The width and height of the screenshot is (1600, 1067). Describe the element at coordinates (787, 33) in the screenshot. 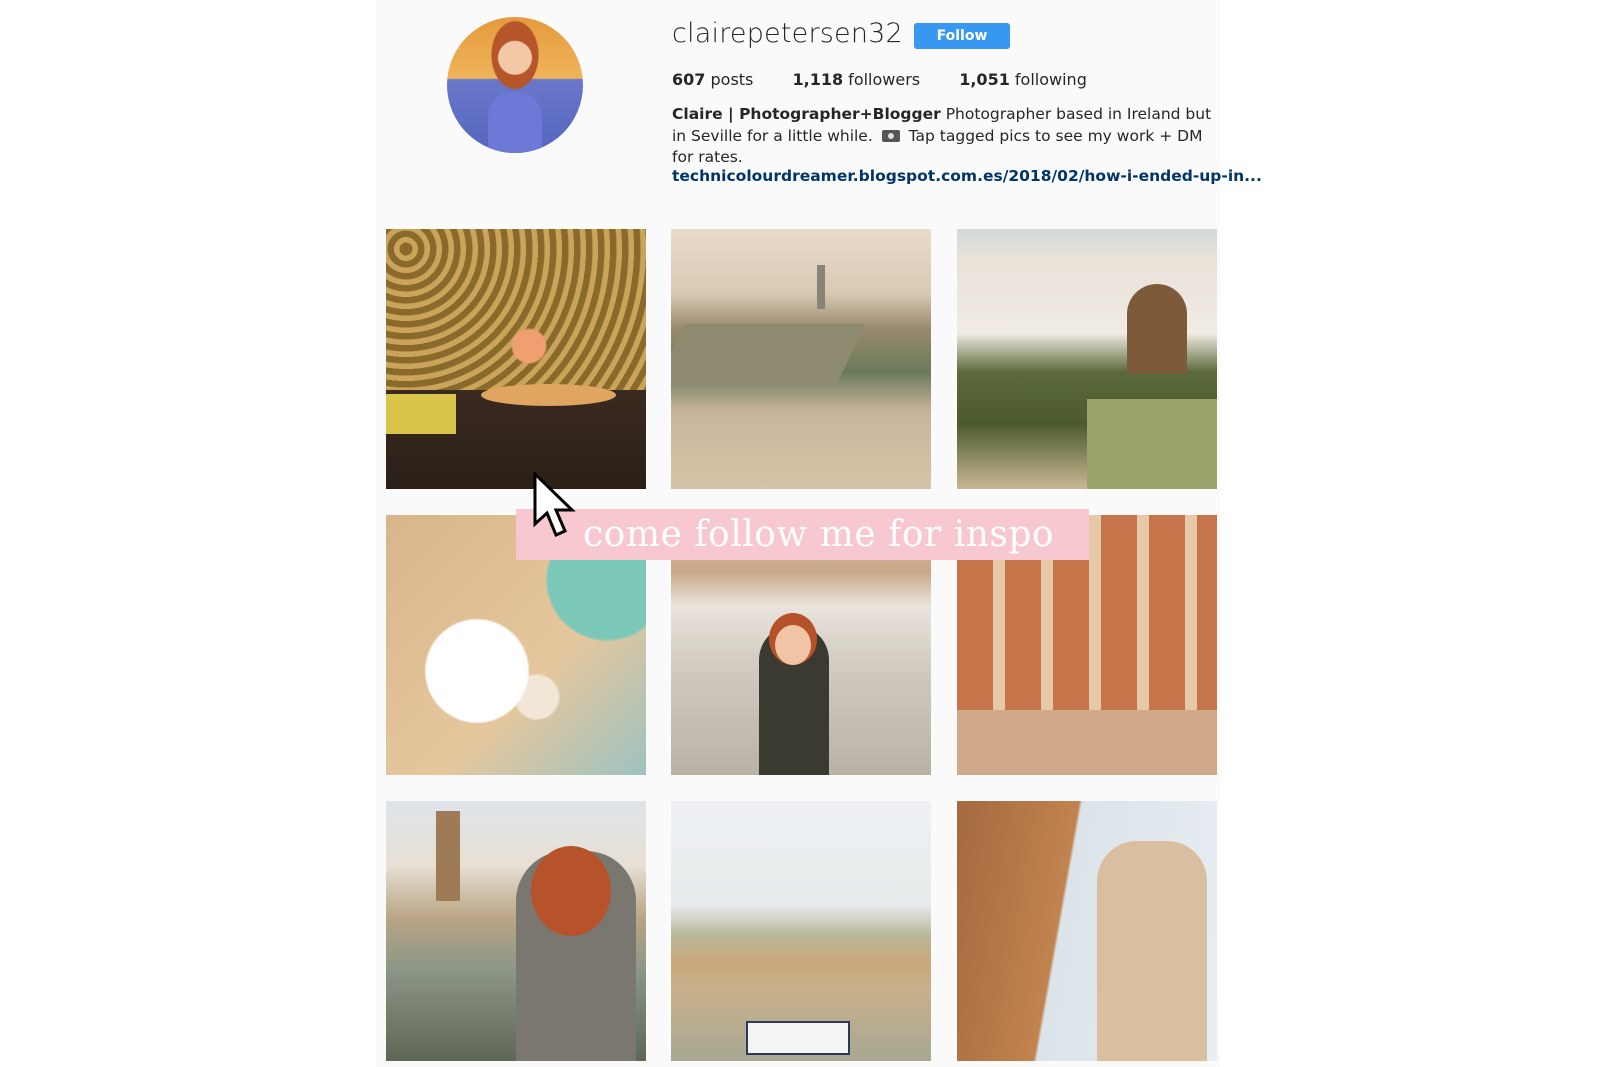

I see `profile-username: clairepetersen32` at that location.